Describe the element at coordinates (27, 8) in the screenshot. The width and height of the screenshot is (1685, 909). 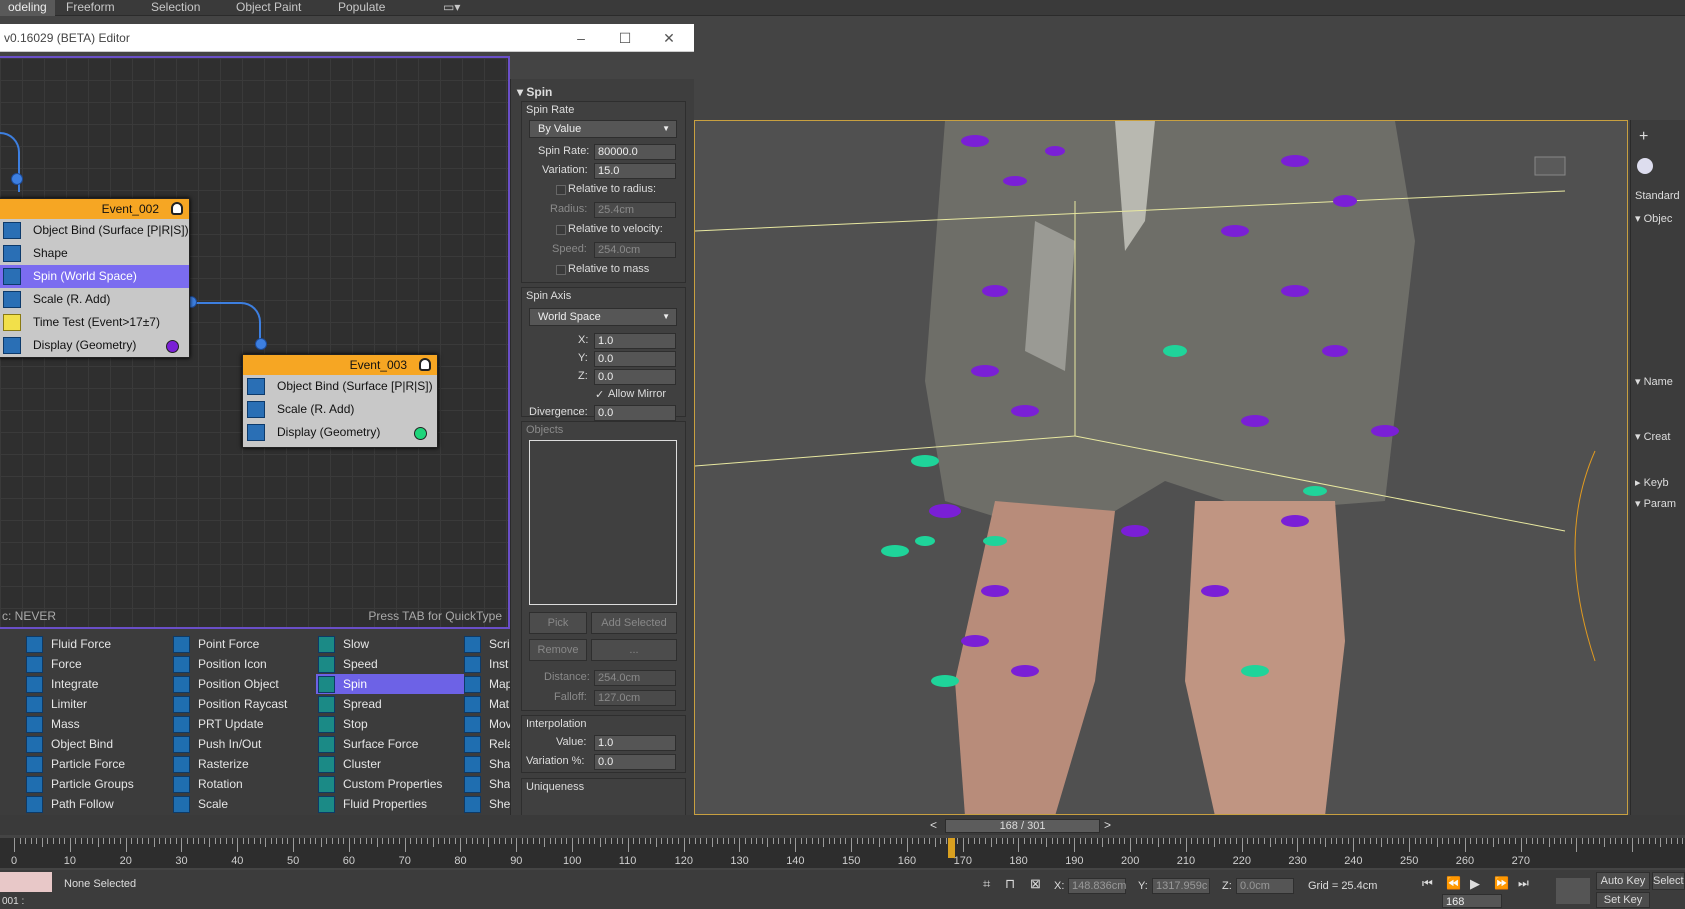
I see `tab-modeling: odeling` at that location.